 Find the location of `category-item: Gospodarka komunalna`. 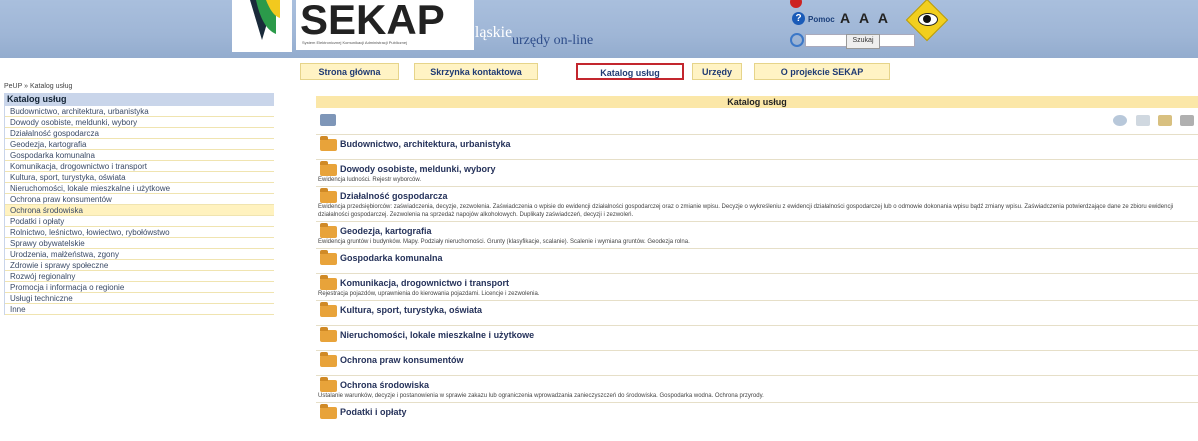

category-item: Gospodarka komunalna is located at coordinates (757, 260).